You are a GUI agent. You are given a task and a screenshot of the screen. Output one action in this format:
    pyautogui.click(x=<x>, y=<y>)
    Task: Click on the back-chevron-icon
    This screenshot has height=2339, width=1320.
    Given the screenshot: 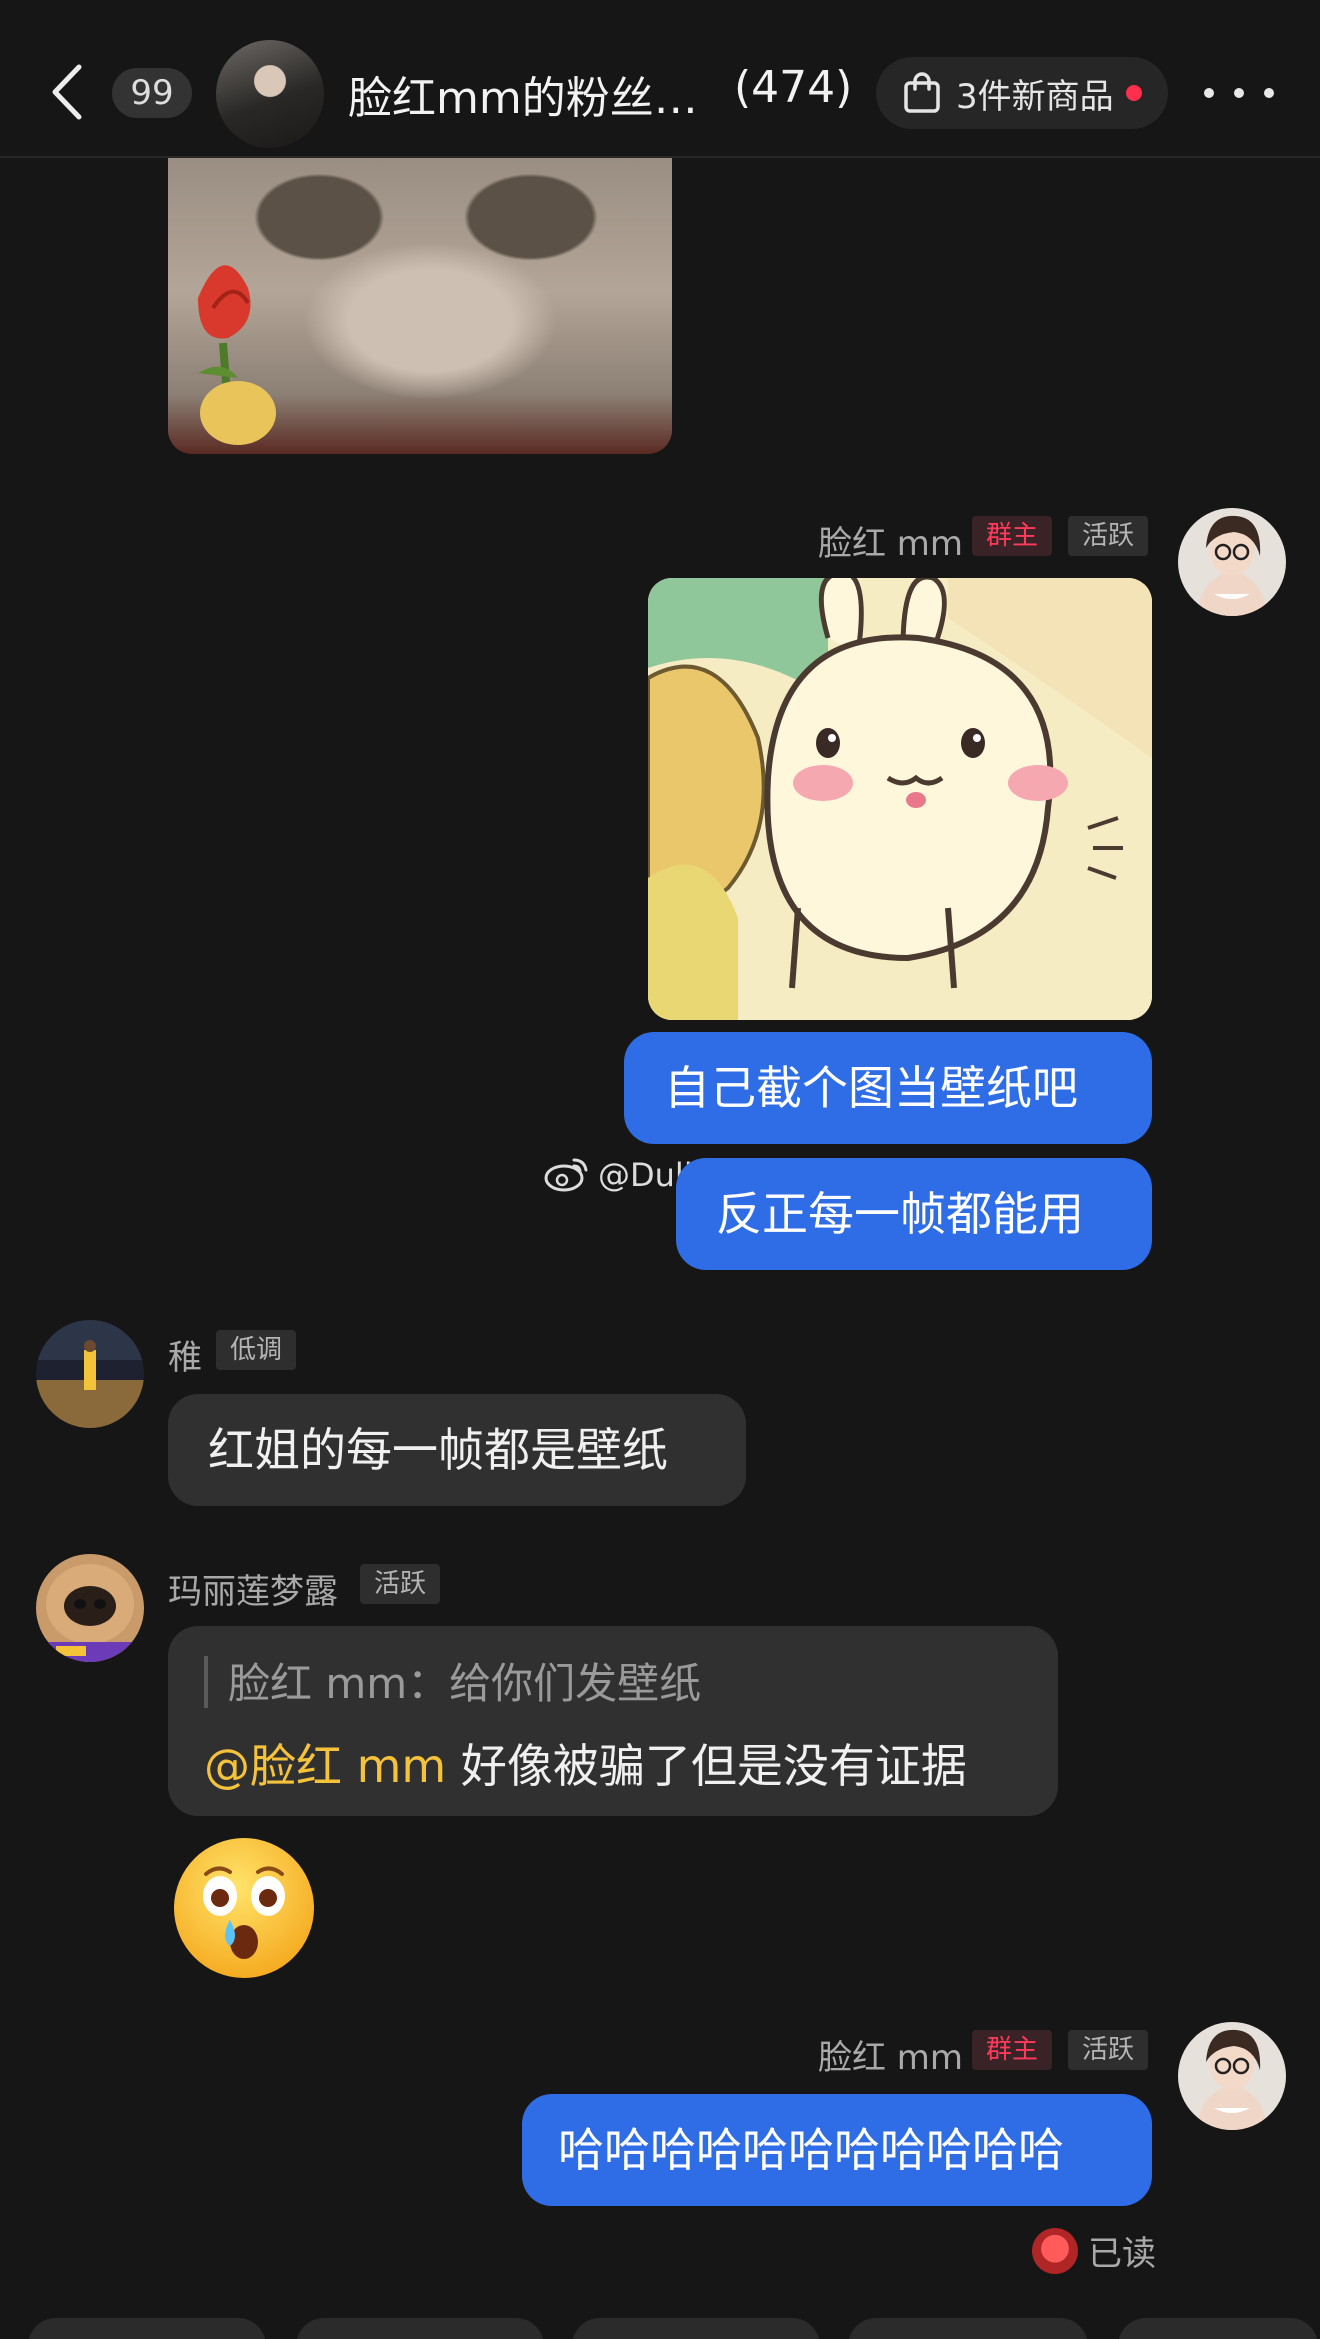 What is the action you would take?
    pyautogui.click(x=67, y=92)
    